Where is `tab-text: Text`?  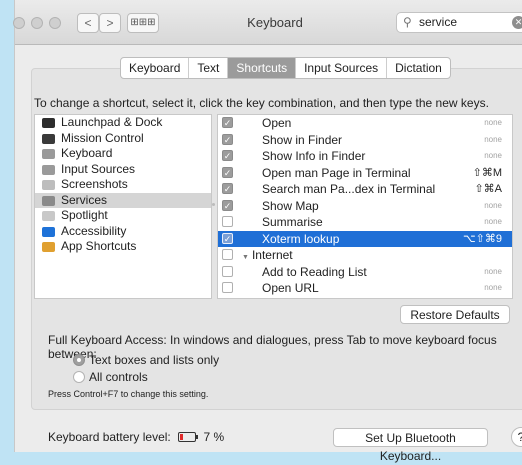
tab-text: Text is located at coordinates (209, 68).